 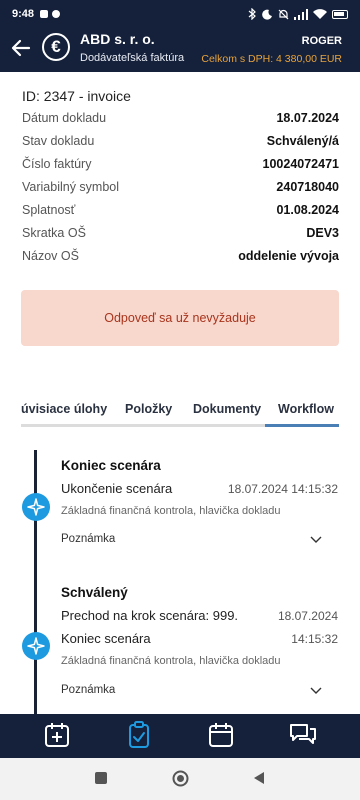 What do you see at coordinates (306, 409) in the screenshot?
I see `tab-workflow: Workflow` at bounding box center [306, 409].